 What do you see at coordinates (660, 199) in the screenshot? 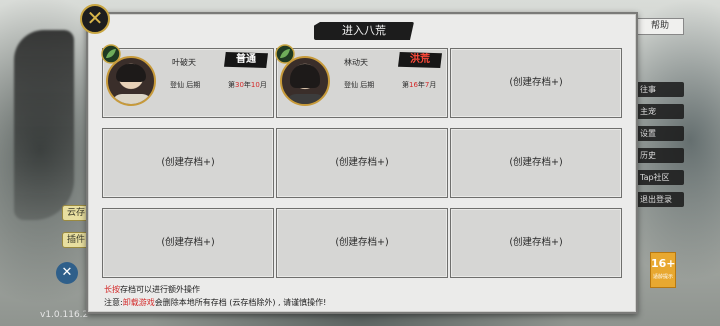
I see `menu-logout: 退出登录` at bounding box center [660, 199].